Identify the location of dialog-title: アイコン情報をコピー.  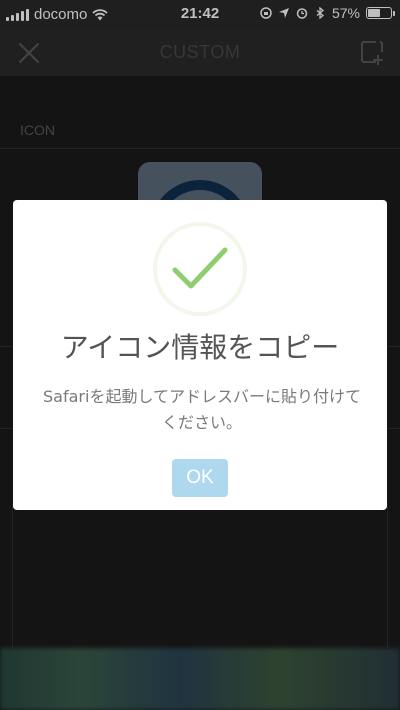
(200, 347).